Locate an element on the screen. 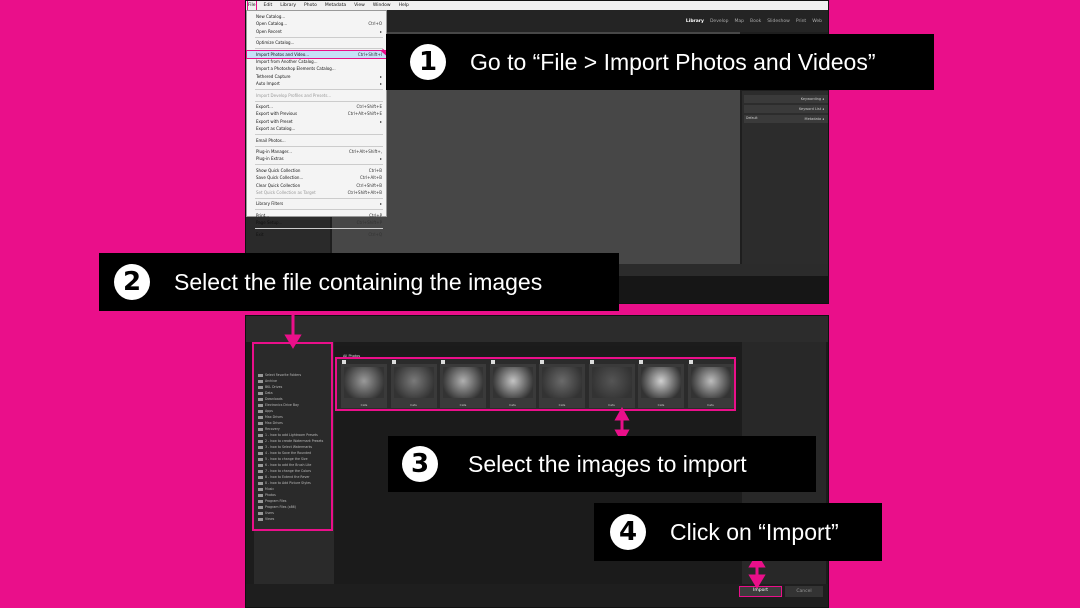  step-text: Select the file containing the images is located at coordinates (358, 281).